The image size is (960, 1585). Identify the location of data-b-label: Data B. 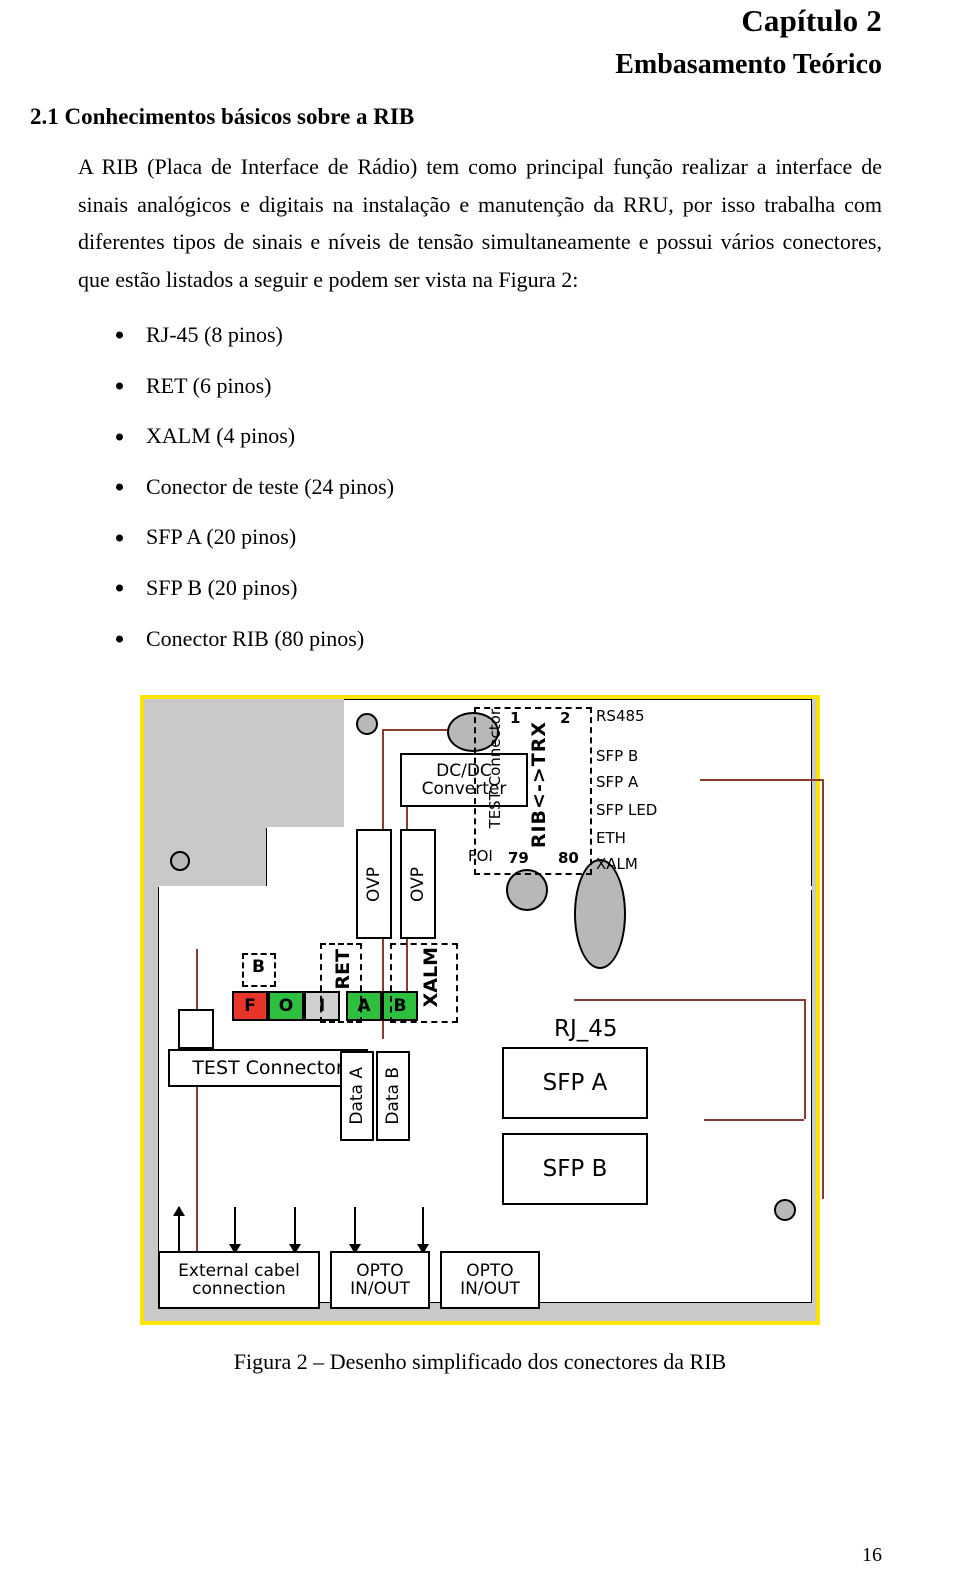
(392, 1096).